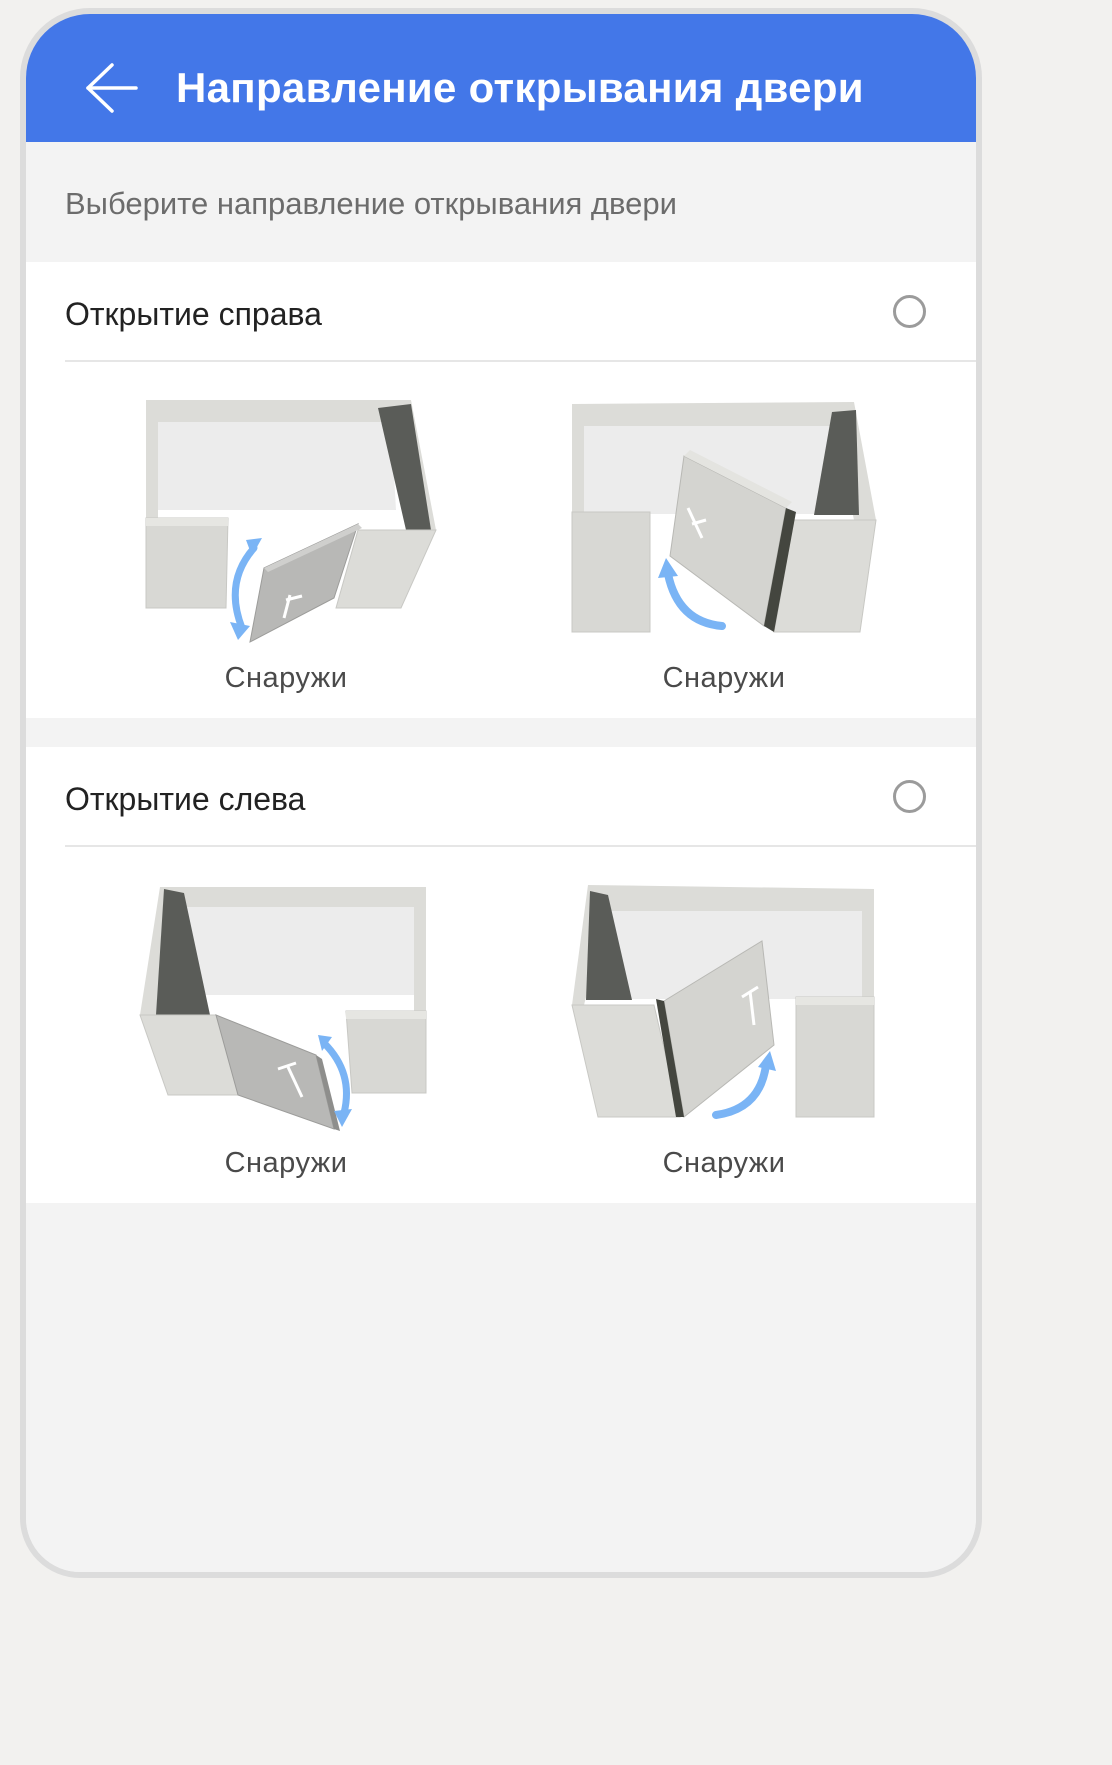 This screenshot has height=1765, width=1112. I want to click on page-subtitle: Выберите направление открывания двери, so click(371, 203).